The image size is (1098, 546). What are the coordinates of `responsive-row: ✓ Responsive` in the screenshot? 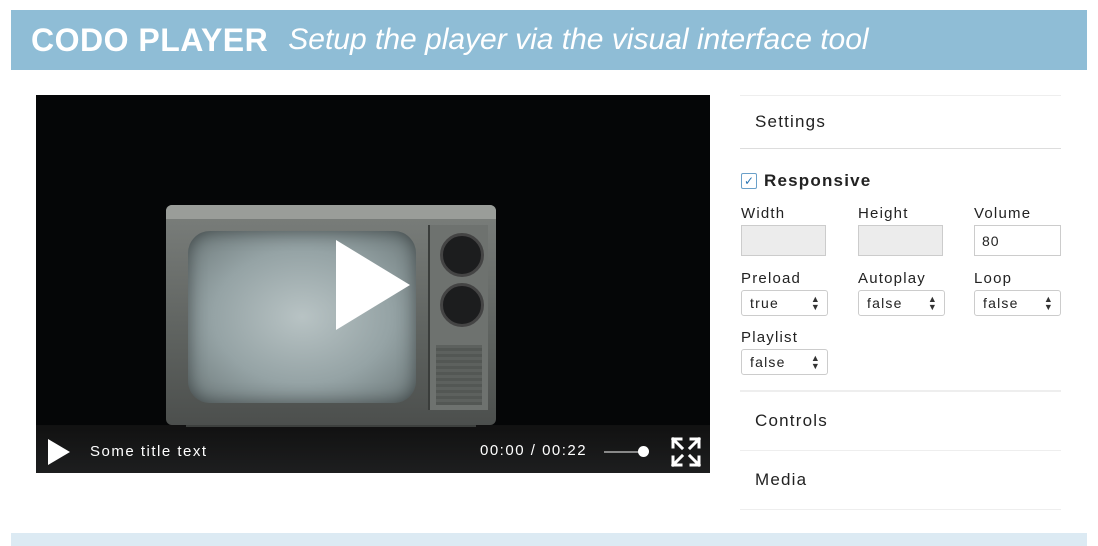 It's located at (806, 181).